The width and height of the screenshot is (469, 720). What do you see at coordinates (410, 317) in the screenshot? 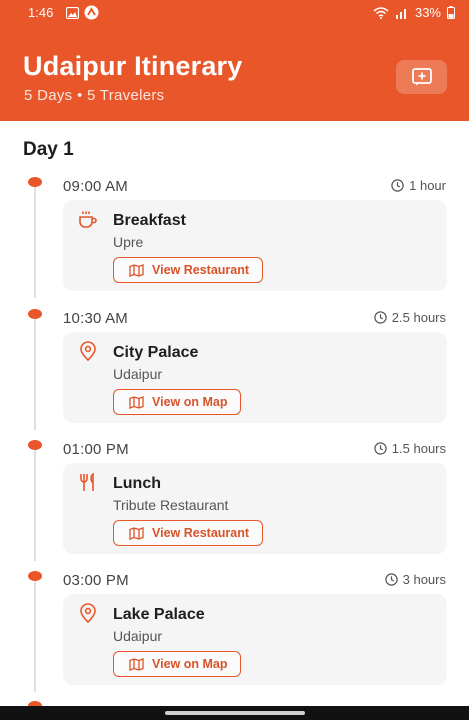
I see `item-duration: 2.5 hours` at bounding box center [410, 317].